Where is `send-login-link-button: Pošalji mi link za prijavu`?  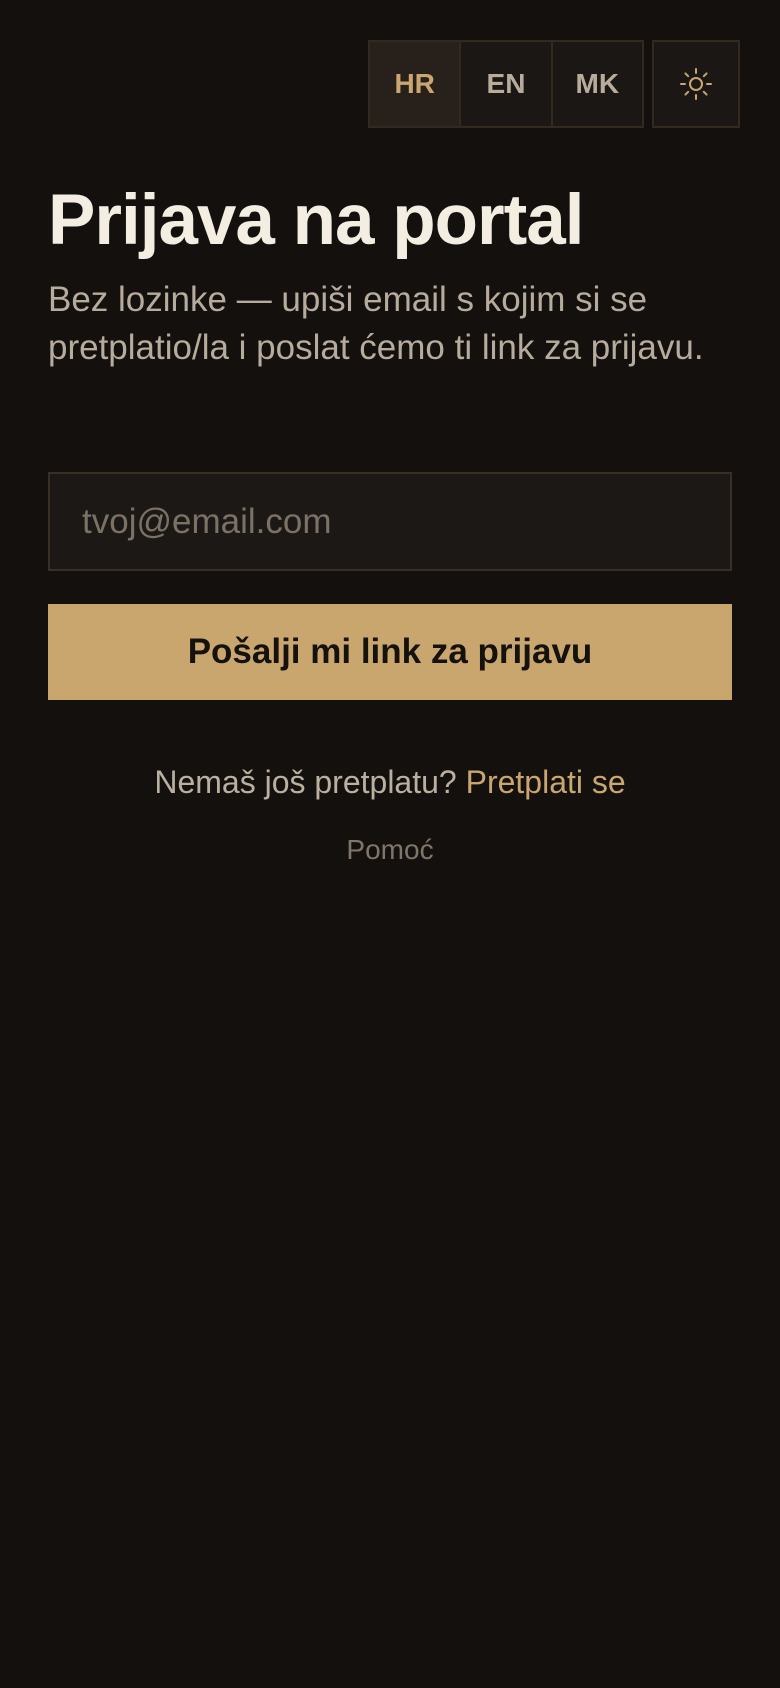
send-login-link-button: Pošalji mi link za prijavu is located at coordinates (390, 652).